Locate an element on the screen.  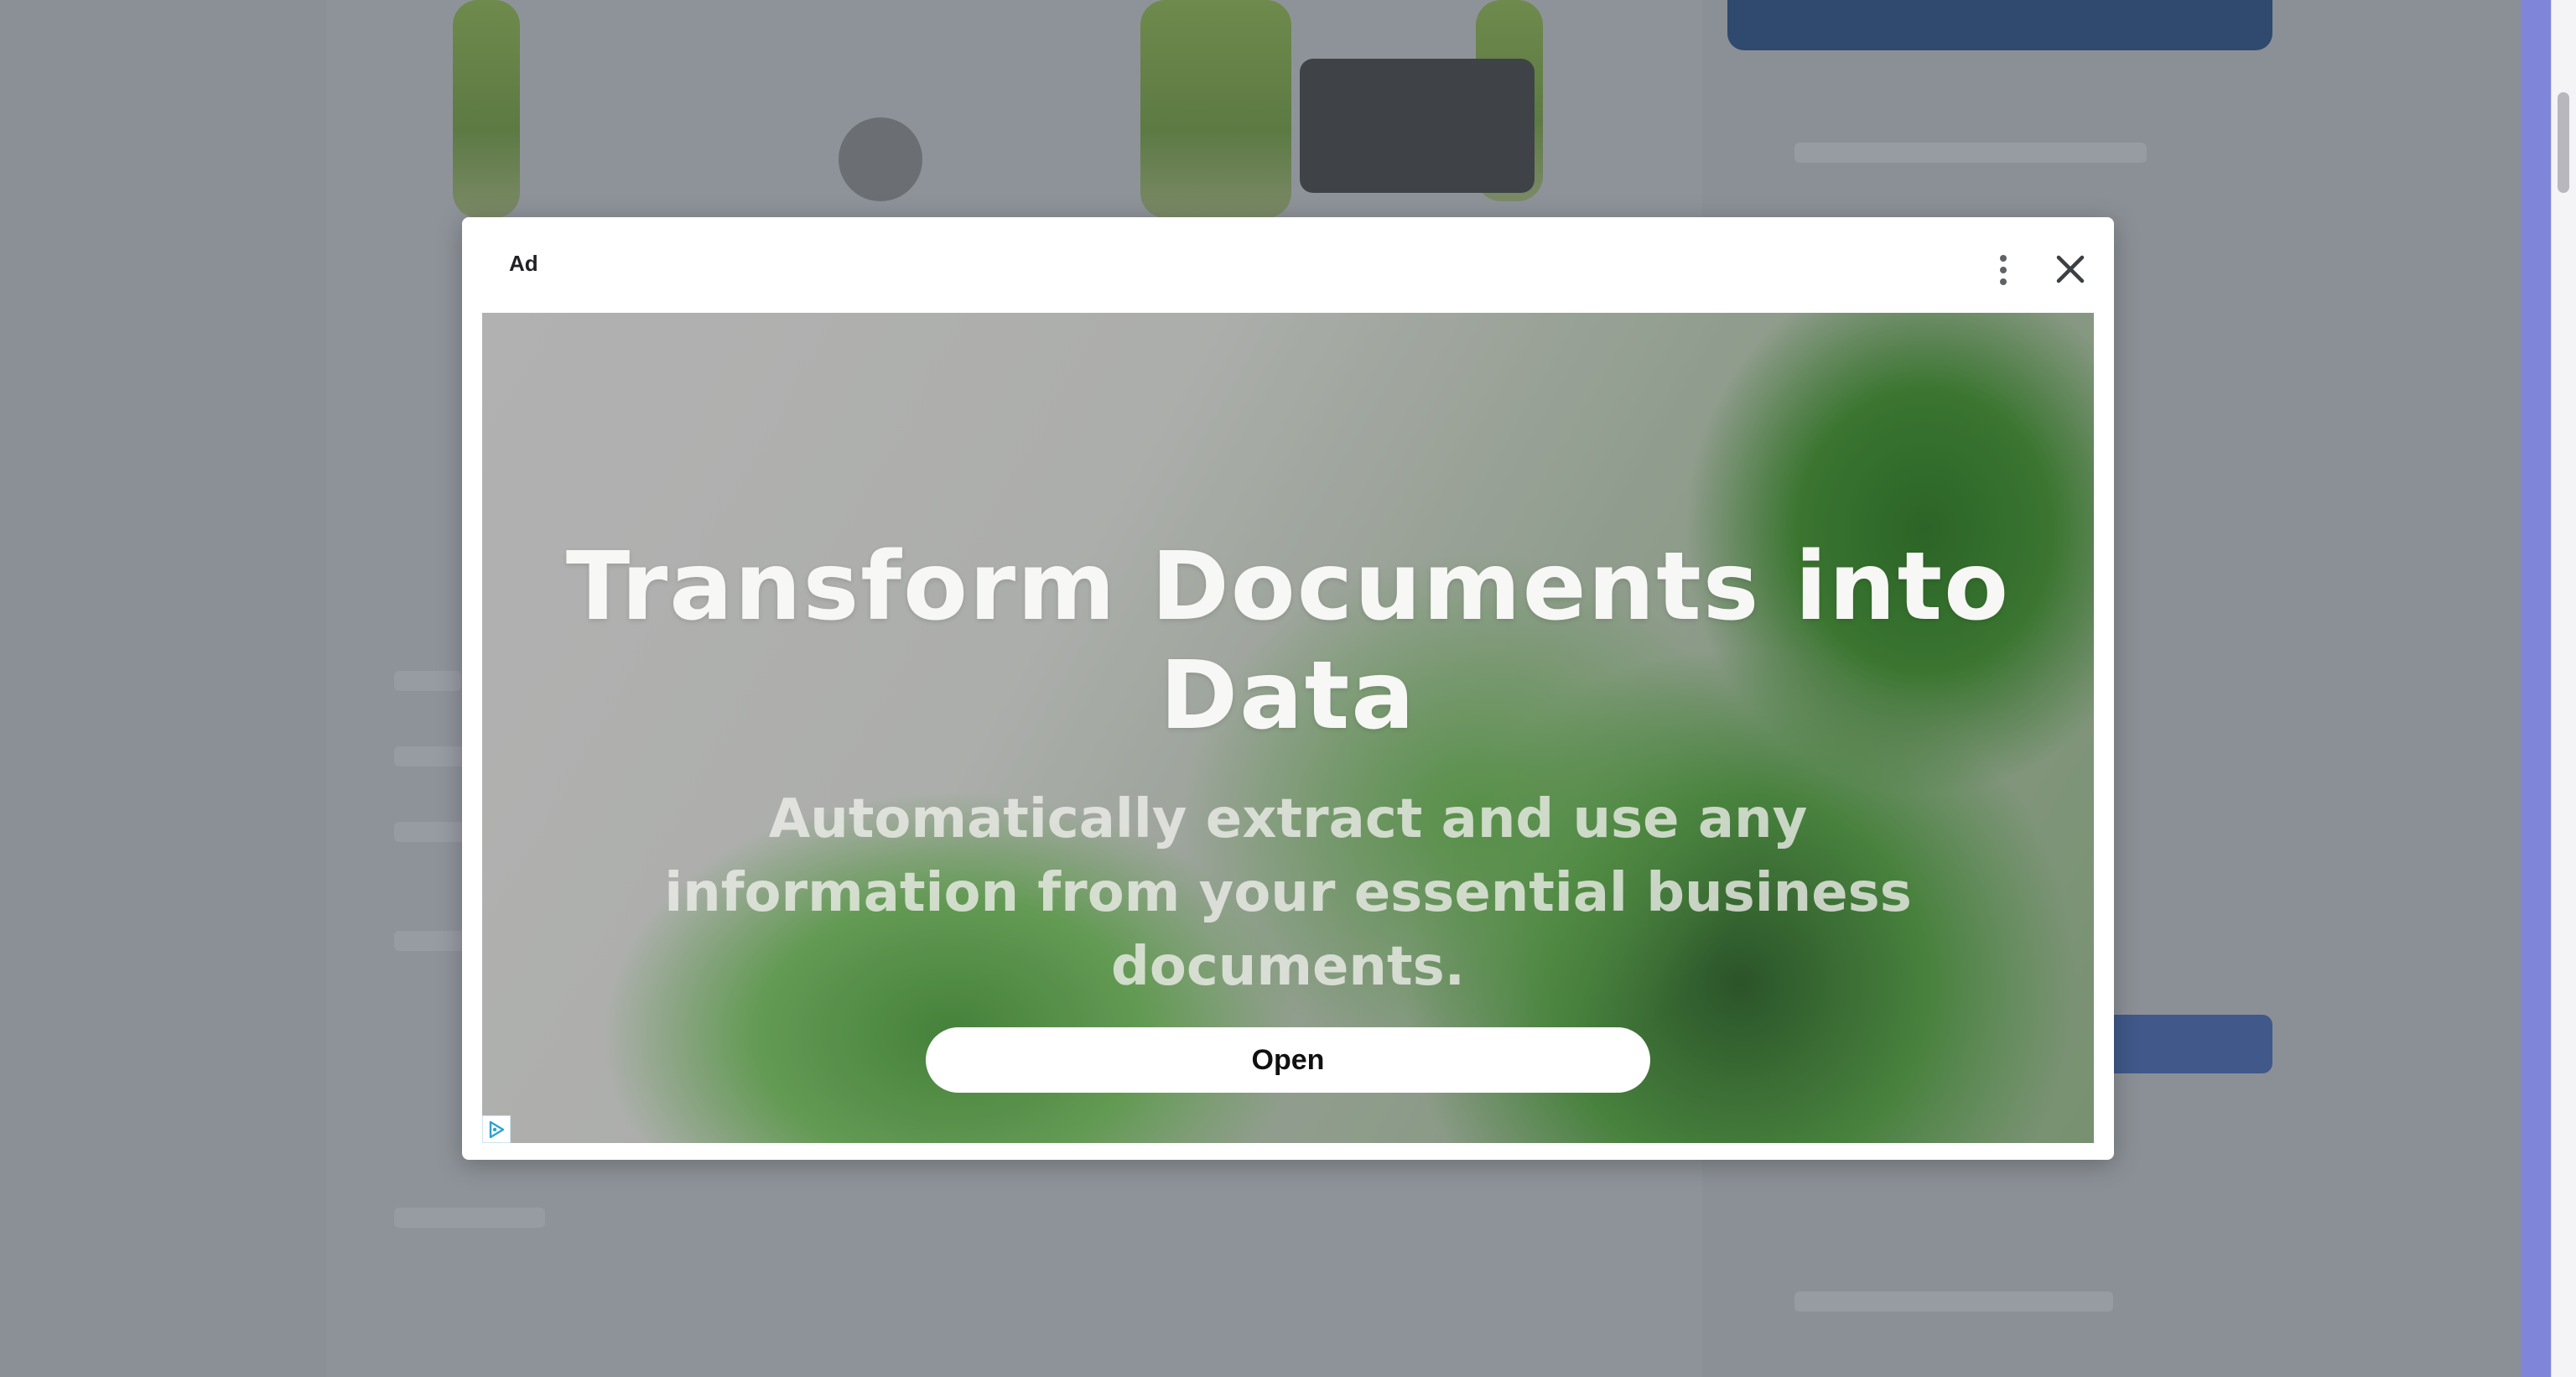
side-panel-strip is located at coordinates (2536, 688).